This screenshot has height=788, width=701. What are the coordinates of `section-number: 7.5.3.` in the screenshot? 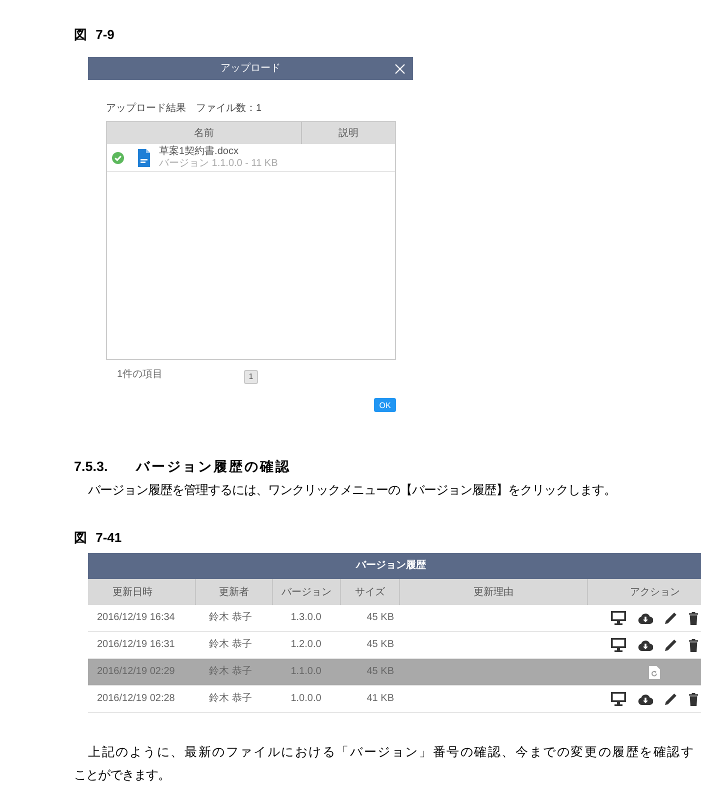 It's located at (91, 466).